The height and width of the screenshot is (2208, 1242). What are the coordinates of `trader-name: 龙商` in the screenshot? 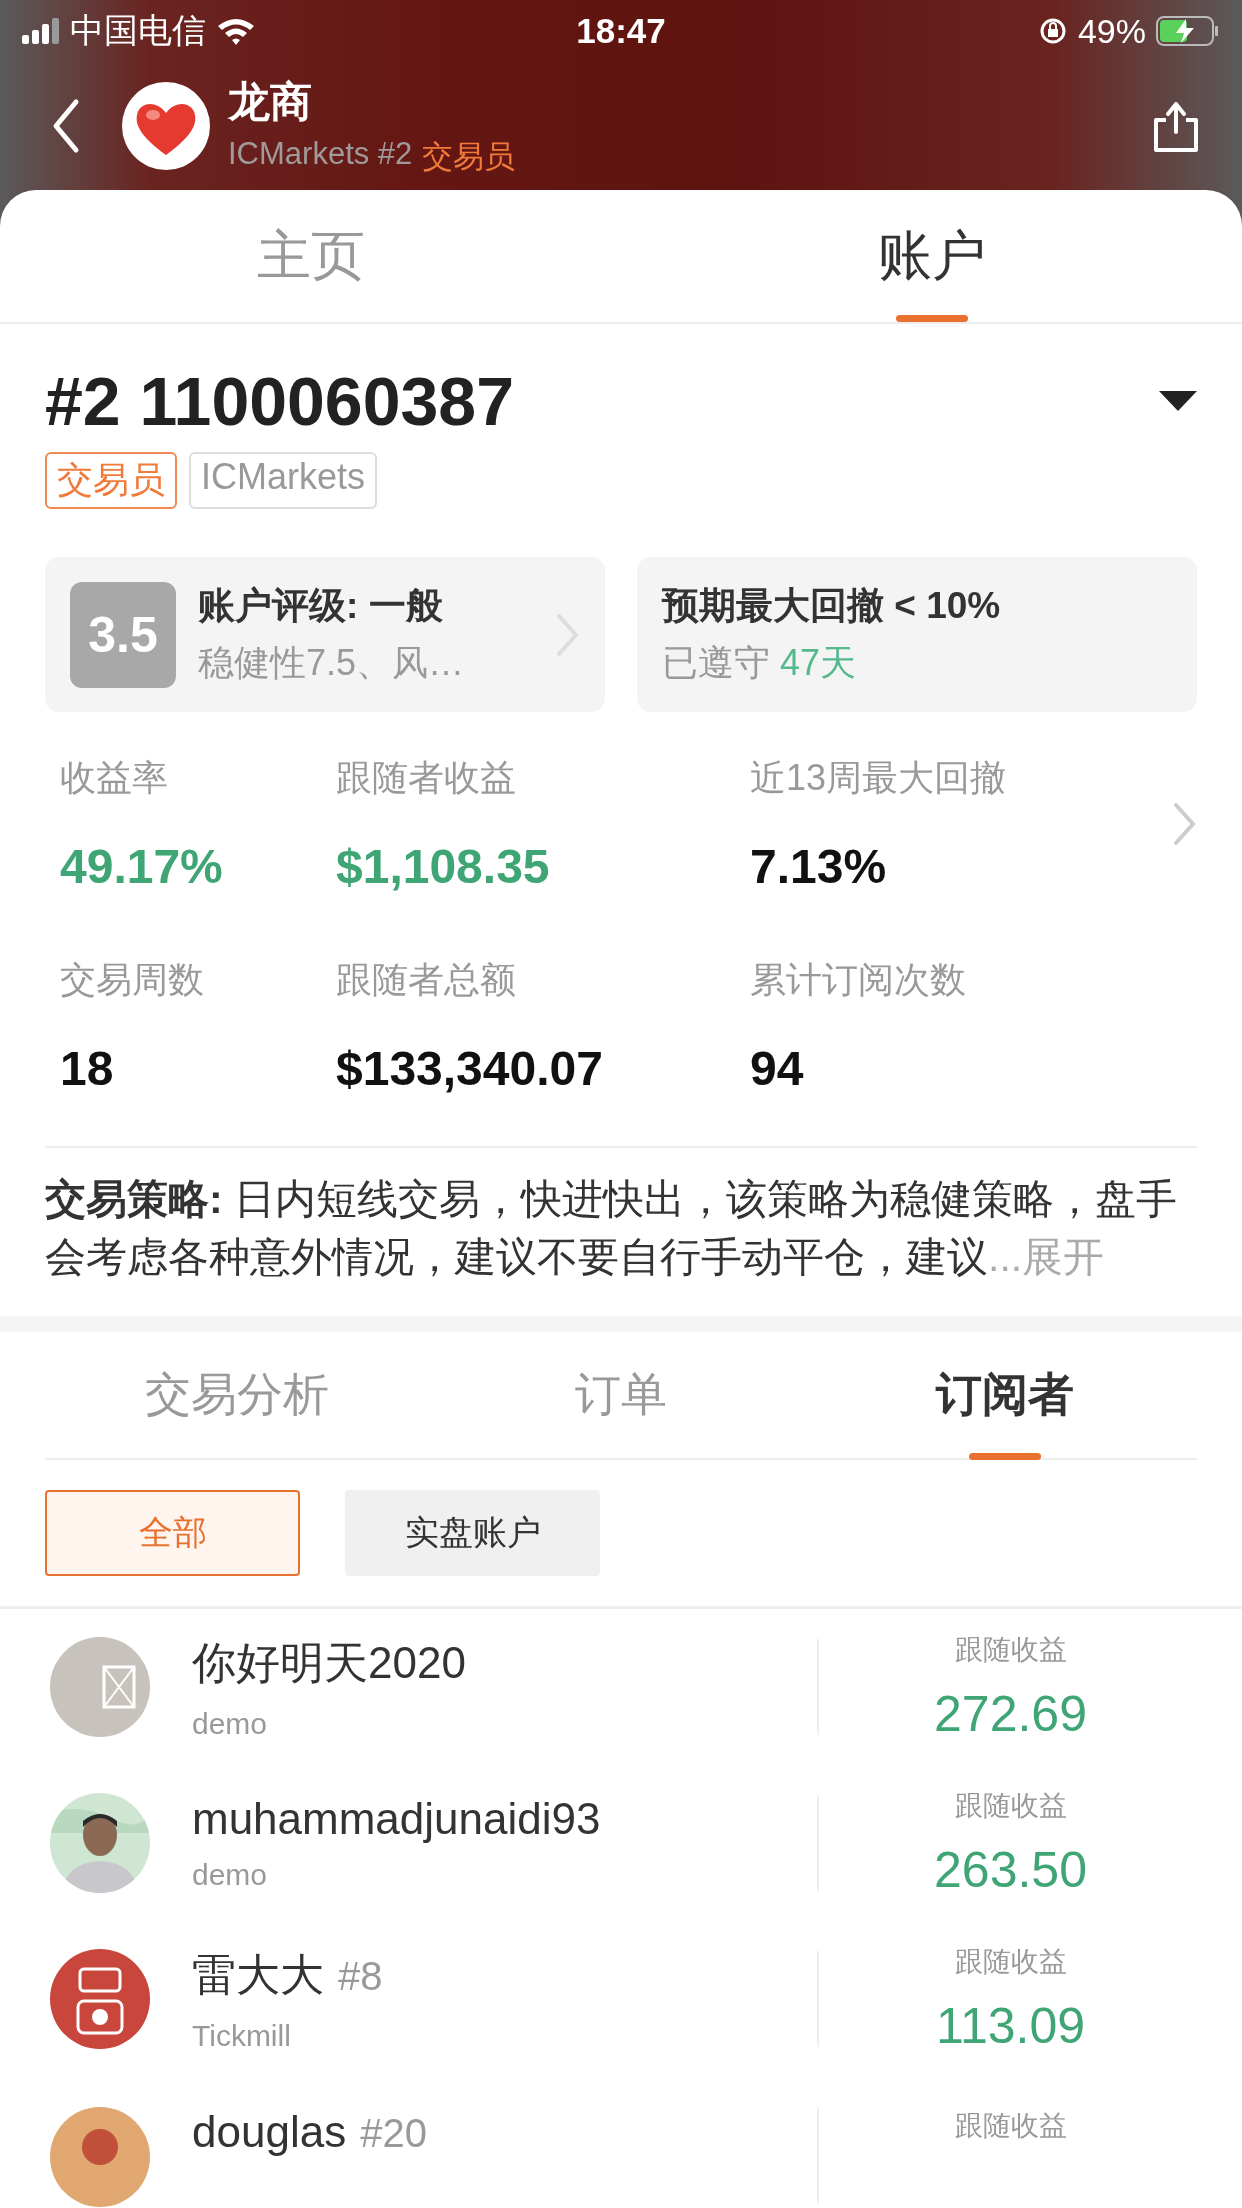 It's located at (270, 102).